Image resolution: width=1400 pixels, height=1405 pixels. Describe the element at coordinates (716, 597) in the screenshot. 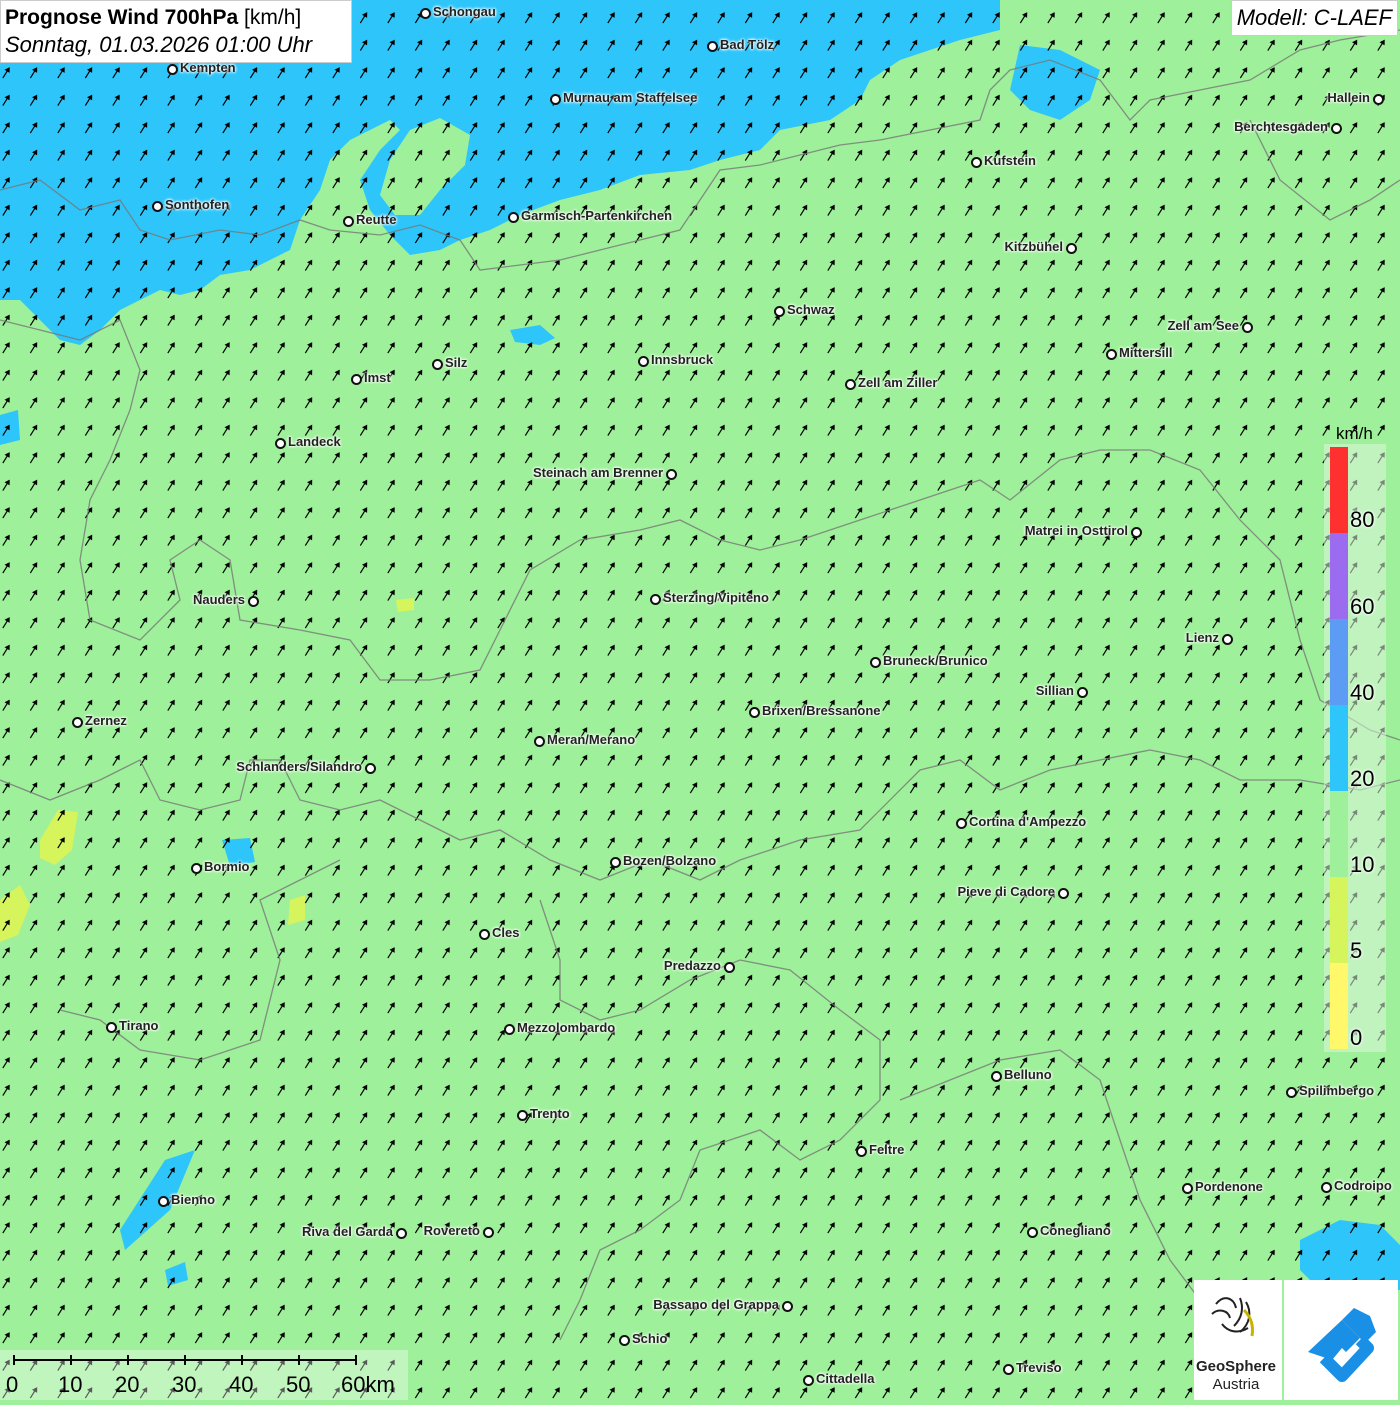

I see `city-label: Sterzing/Vipiteno` at that location.